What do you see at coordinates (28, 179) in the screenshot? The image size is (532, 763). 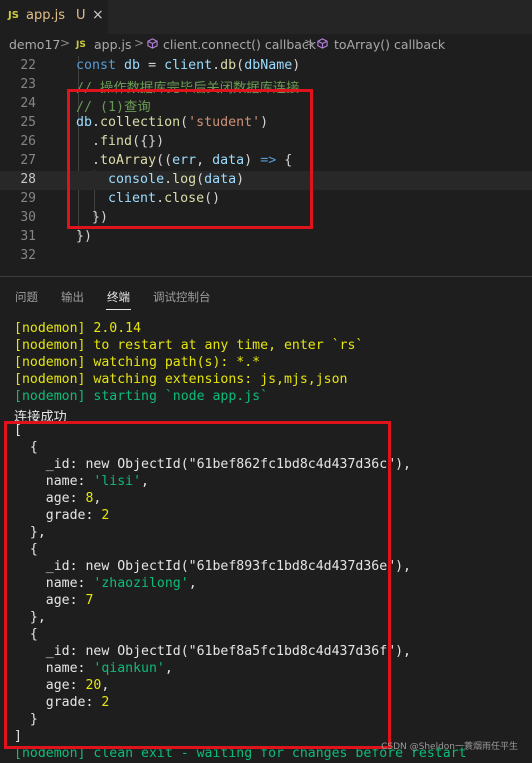 I see `line-number: 28` at bounding box center [28, 179].